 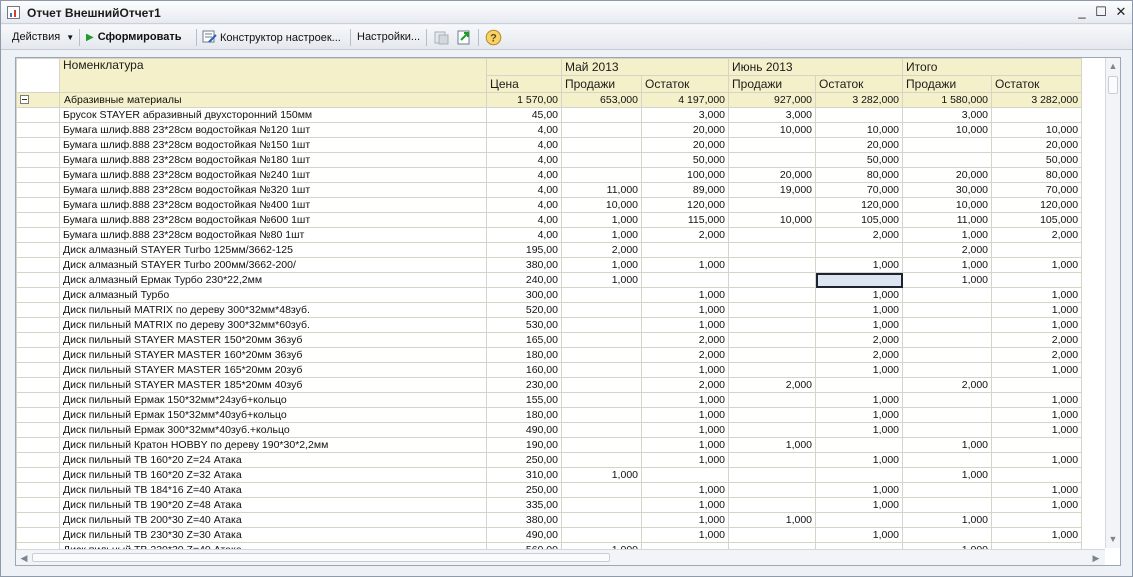 I want to click on cell-may-balance: 100,000, so click(x=685, y=175).